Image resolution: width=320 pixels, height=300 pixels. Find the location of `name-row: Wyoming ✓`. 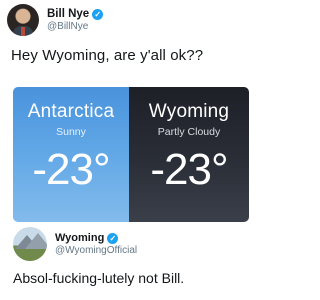

name-row: Wyoming ✓ is located at coordinates (96, 238).